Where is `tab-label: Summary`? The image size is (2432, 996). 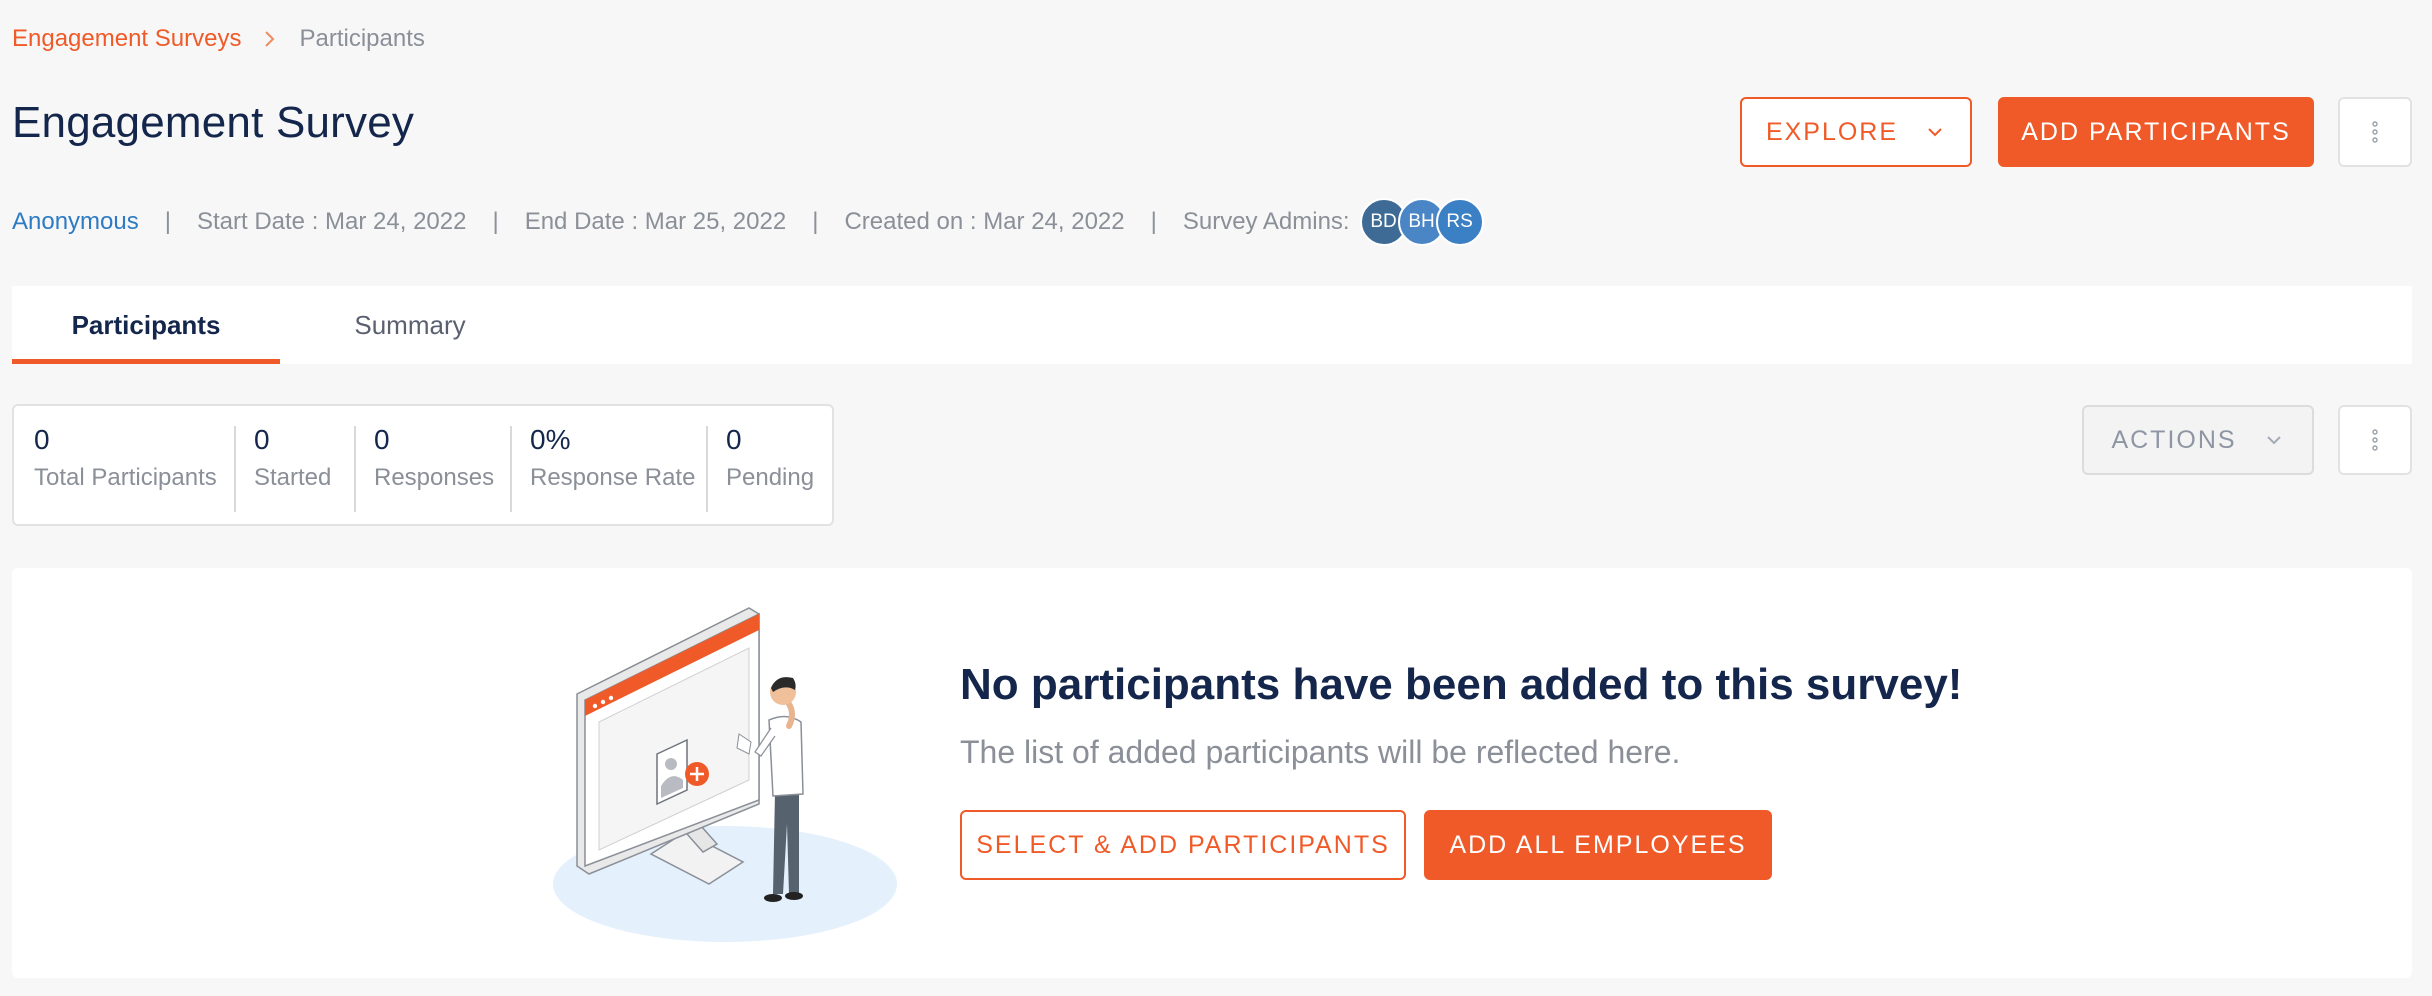
tab-label: Summary is located at coordinates (410, 324).